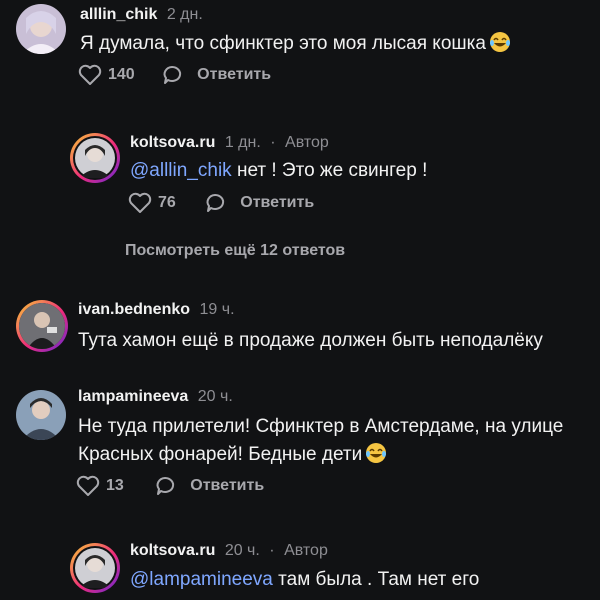  What do you see at coordinates (184, 14) in the screenshot?
I see `timestamp: 2 дн.` at bounding box center [184, 14].